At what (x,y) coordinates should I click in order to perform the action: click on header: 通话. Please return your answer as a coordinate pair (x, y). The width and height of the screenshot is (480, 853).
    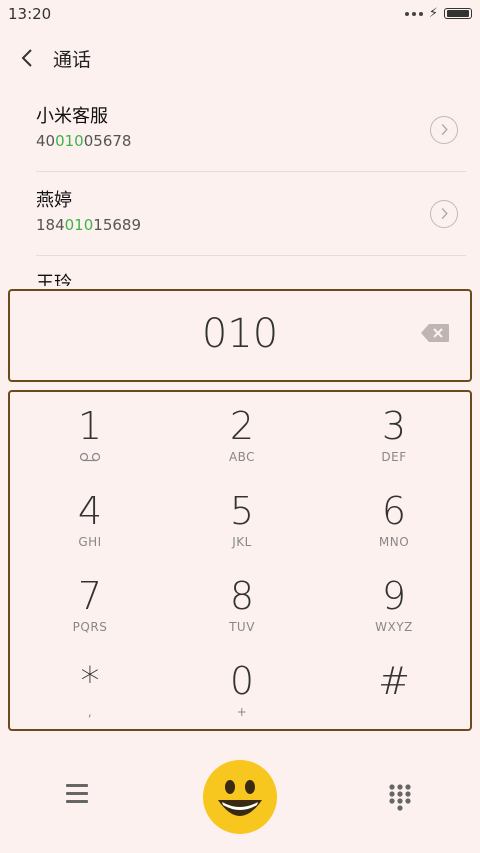
    Looking at the image, I should click on (240, 58).